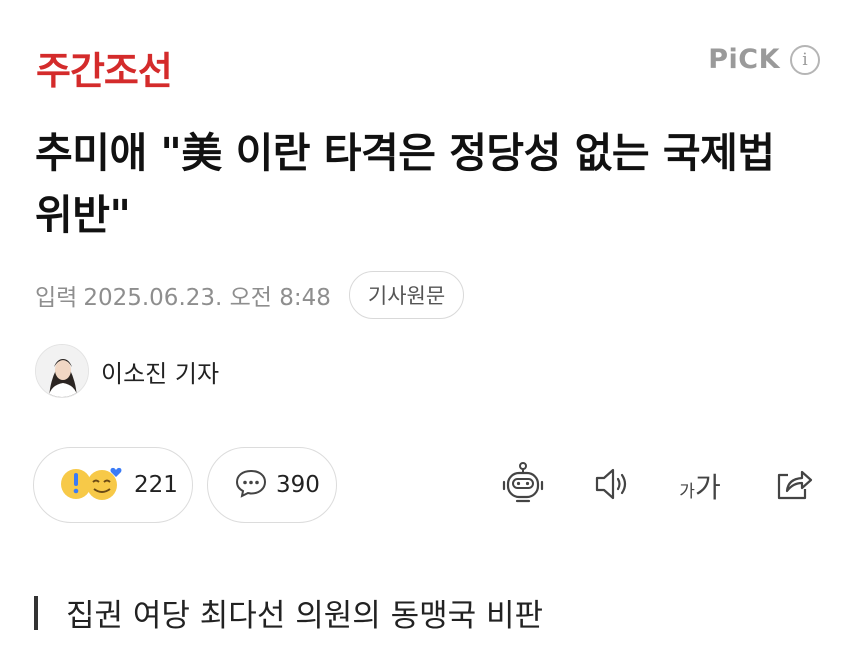 The width and height of the screenshot is (850, 661). Describe the element at coordinates (36, 612) in the screenshot. I see `subheading-bar` at that location.